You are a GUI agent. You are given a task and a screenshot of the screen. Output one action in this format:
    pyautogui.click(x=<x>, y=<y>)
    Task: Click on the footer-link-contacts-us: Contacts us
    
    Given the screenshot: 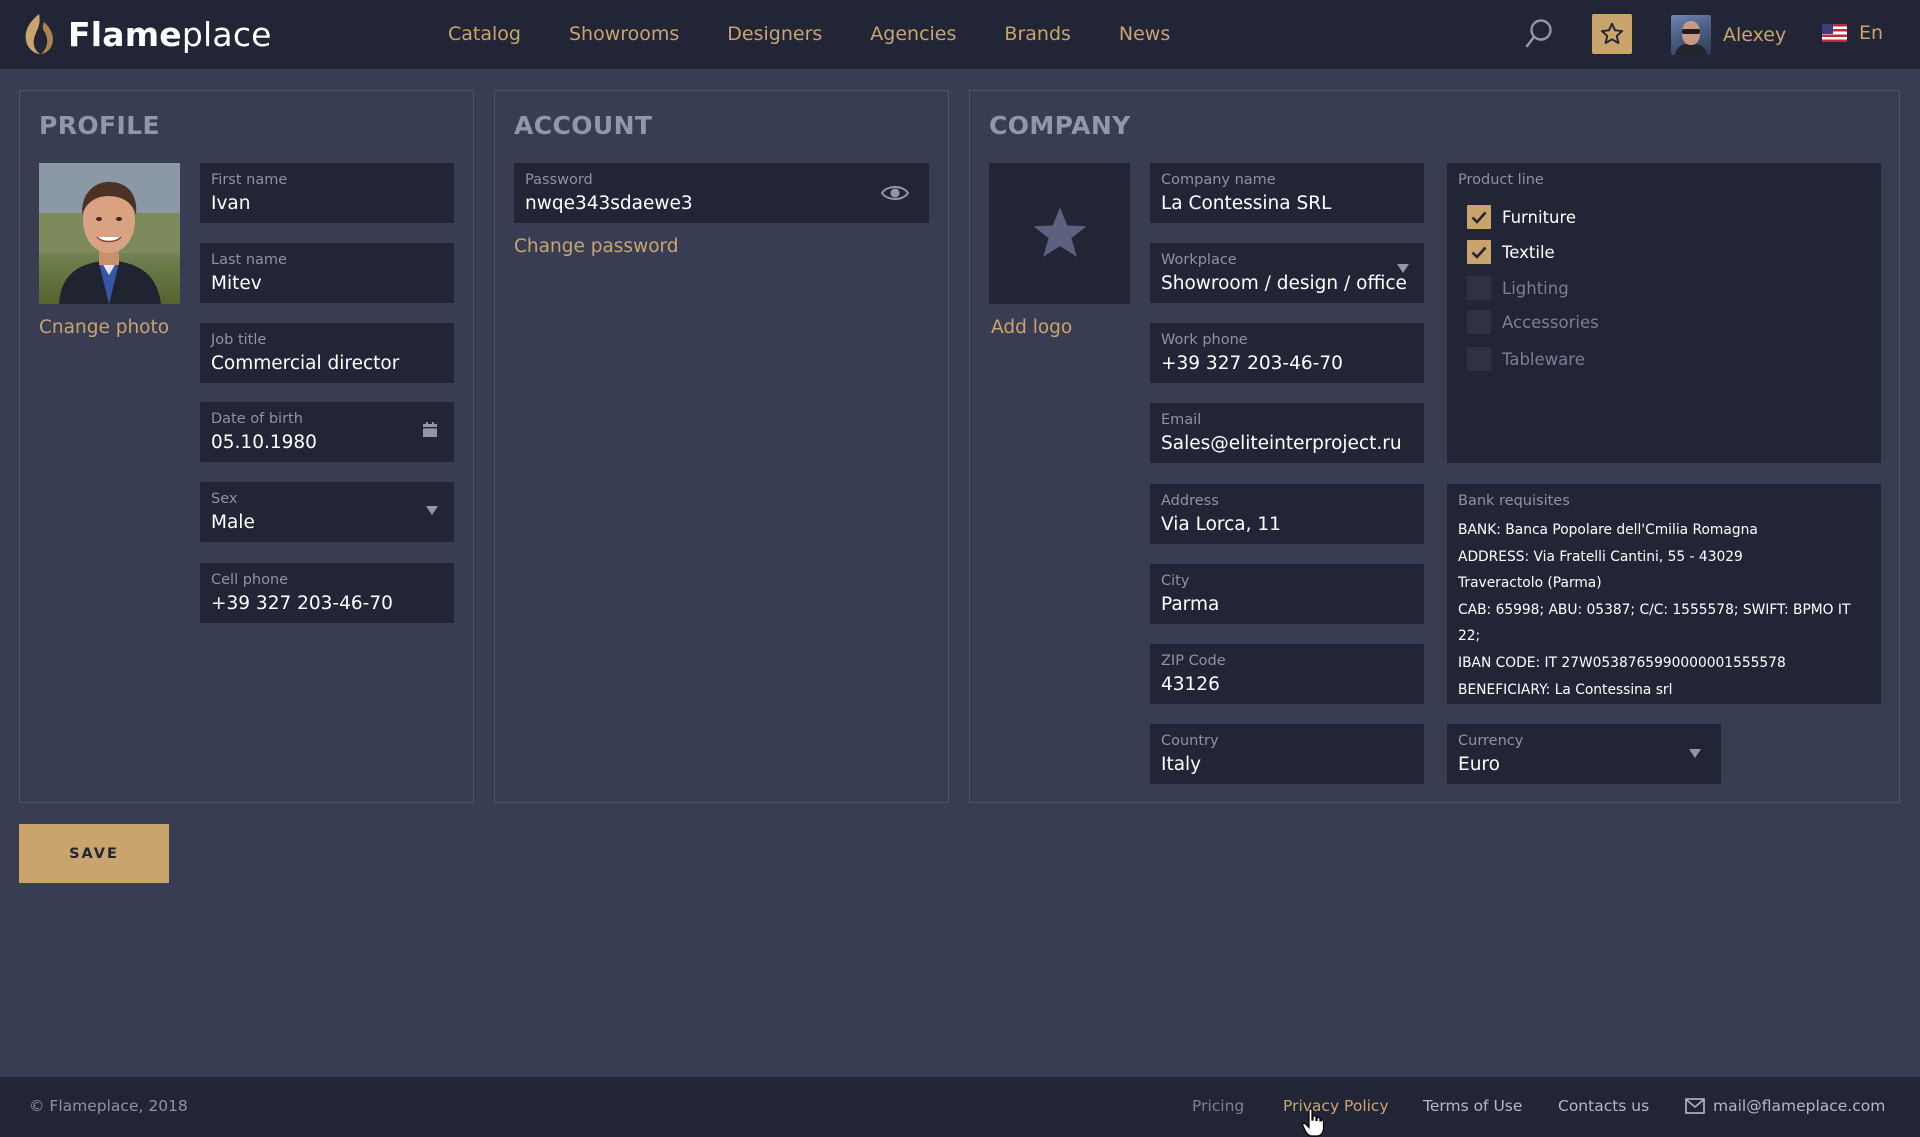 What is the action you would take?
    pyautogui.click(x=1603, y=1106)
    